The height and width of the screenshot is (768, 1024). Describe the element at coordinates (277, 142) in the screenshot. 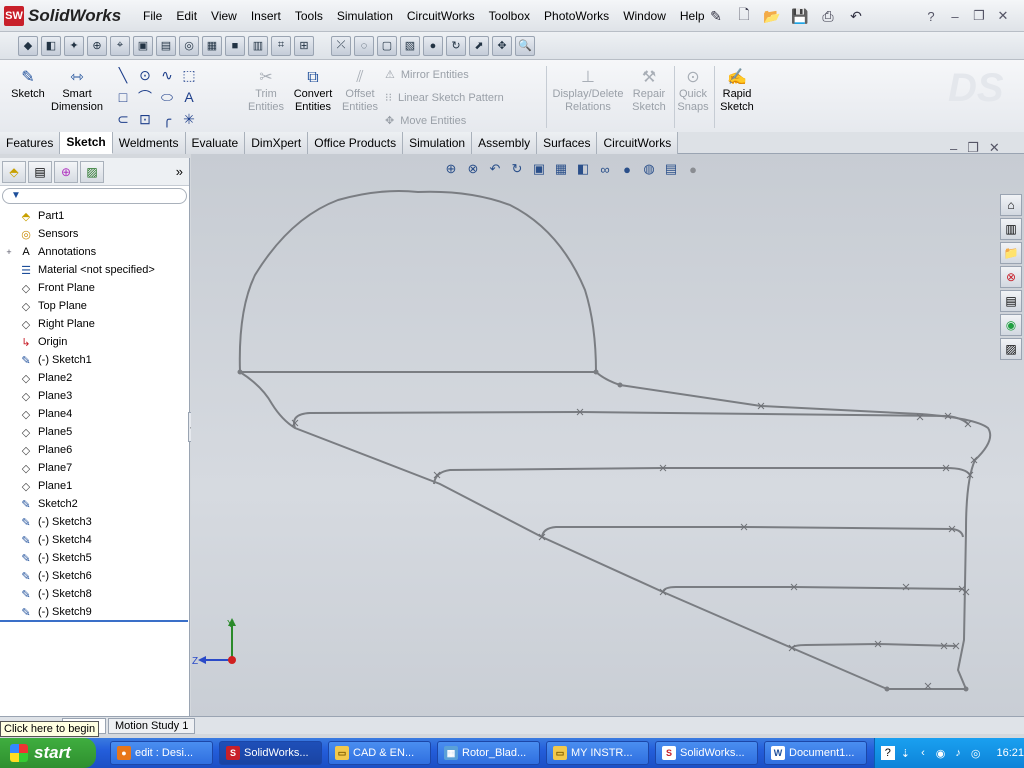

I see `tab-dimxpert: DimXpert` at that location.